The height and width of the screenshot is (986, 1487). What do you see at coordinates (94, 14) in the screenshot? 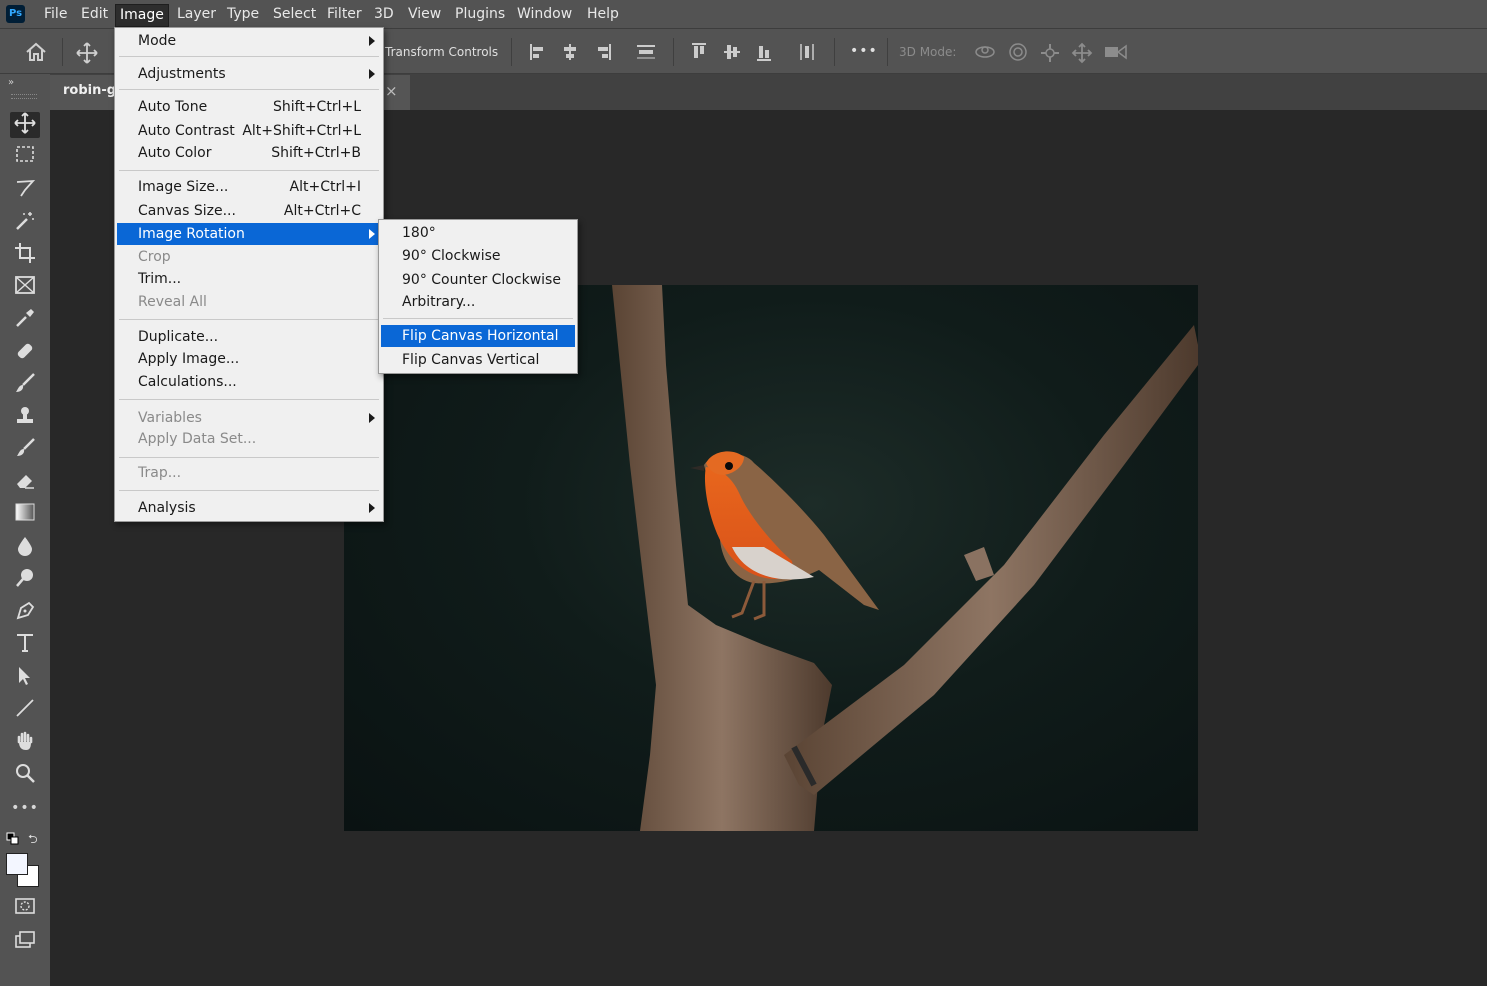
I see `menu-edit: Edit` at bounding box center [94, 14].